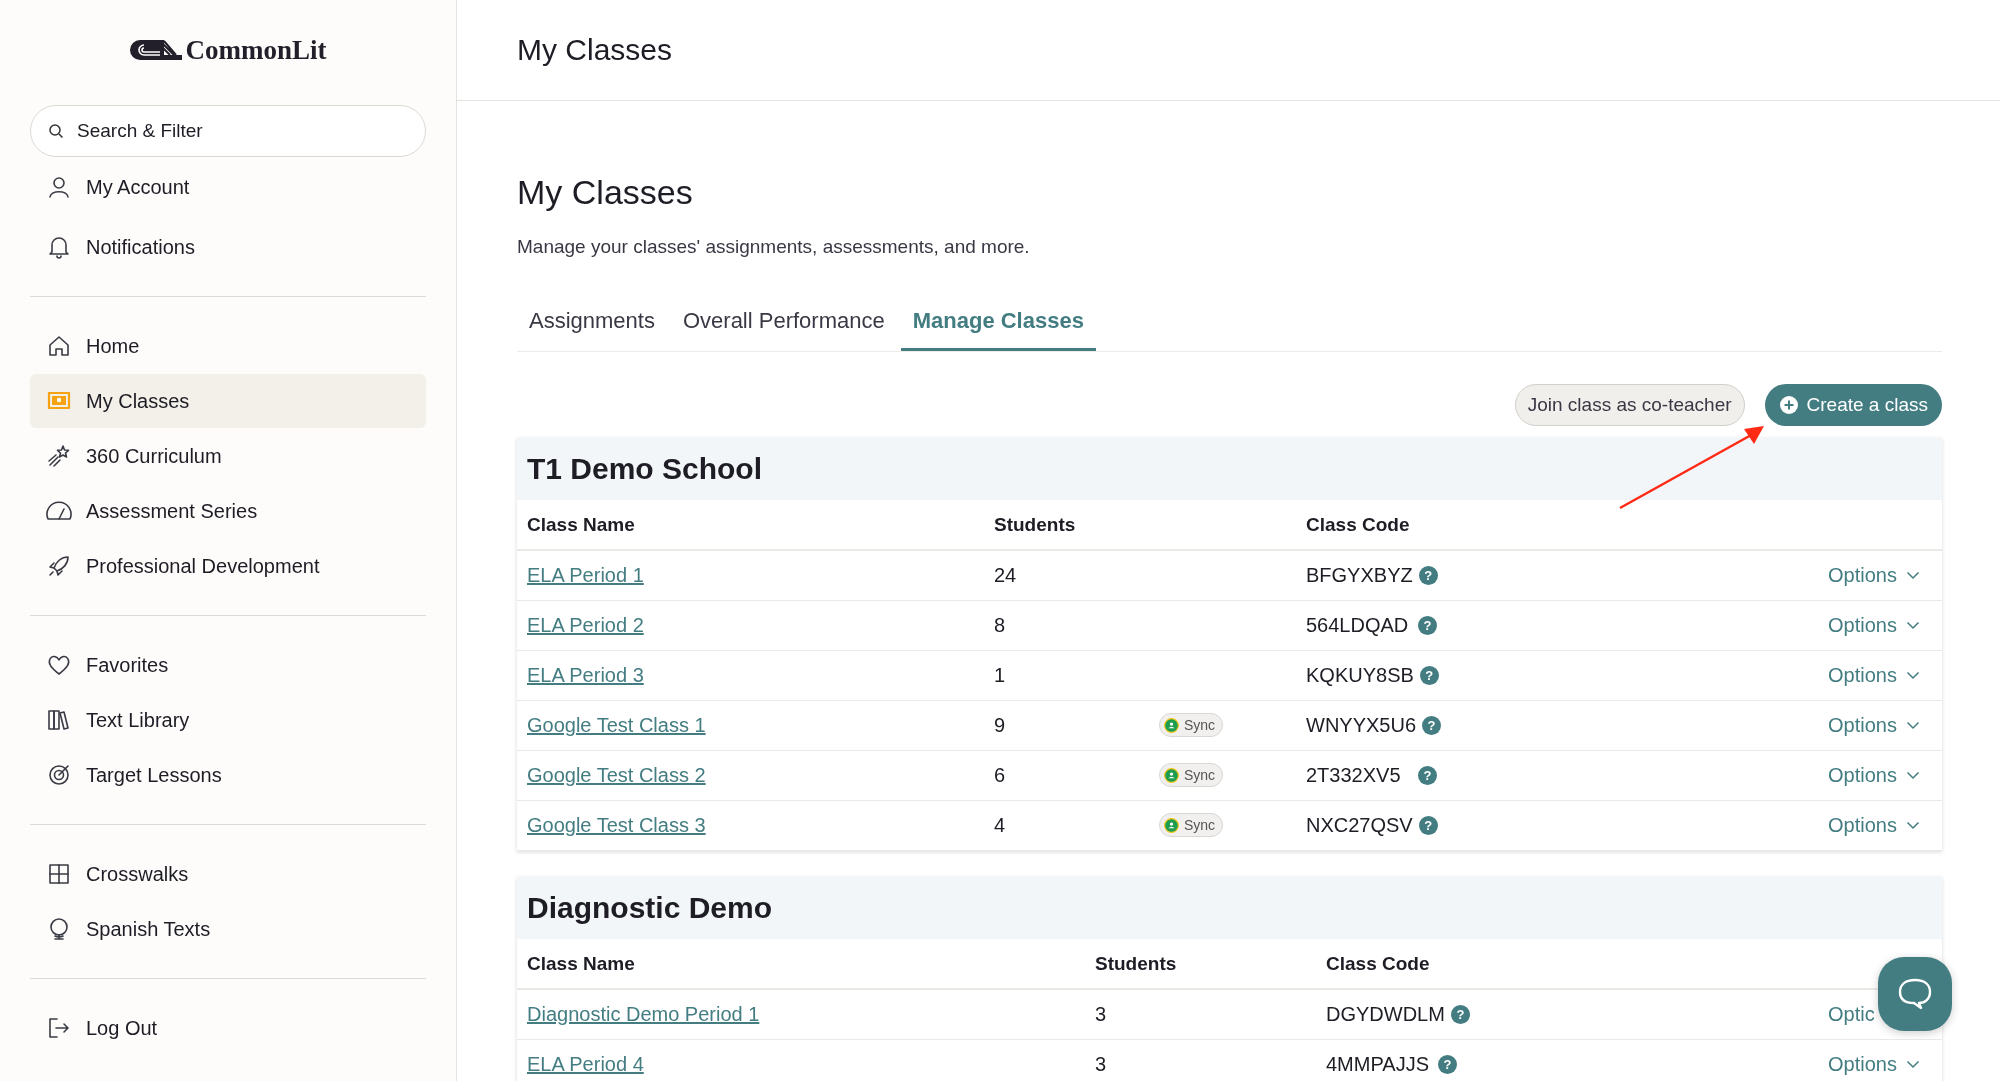  I want to click on class-code: 2T332XV5, so click(1353, 775).